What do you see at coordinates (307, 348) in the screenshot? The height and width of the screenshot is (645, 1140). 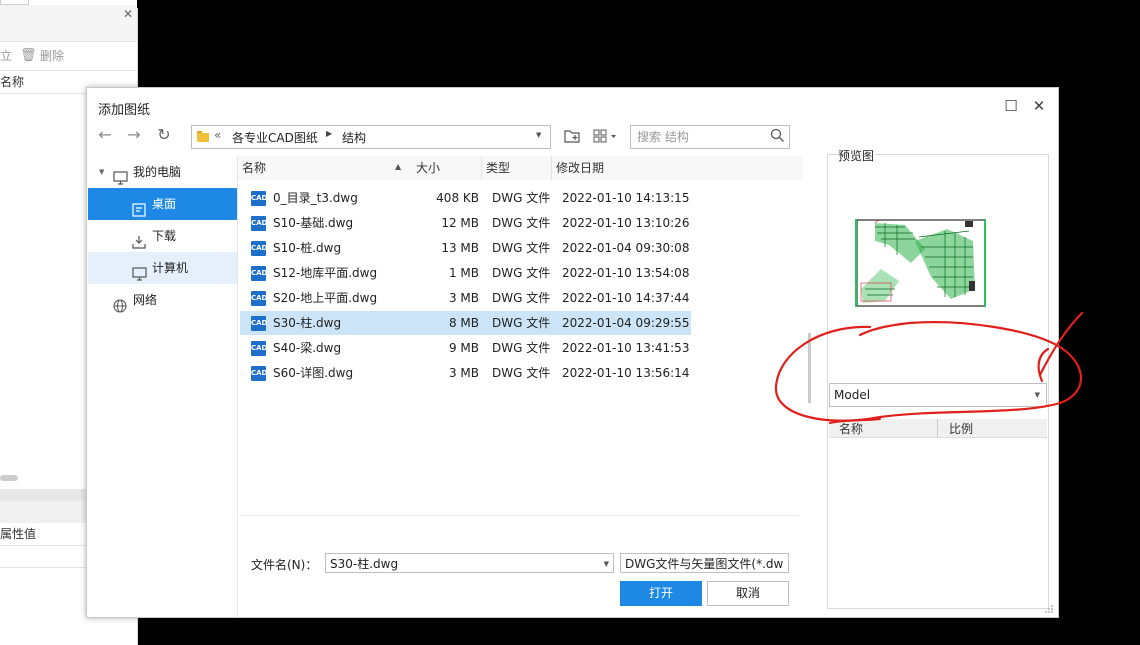 I see `file-name: S40-梁.dwg` at bounding box center [307, 348].